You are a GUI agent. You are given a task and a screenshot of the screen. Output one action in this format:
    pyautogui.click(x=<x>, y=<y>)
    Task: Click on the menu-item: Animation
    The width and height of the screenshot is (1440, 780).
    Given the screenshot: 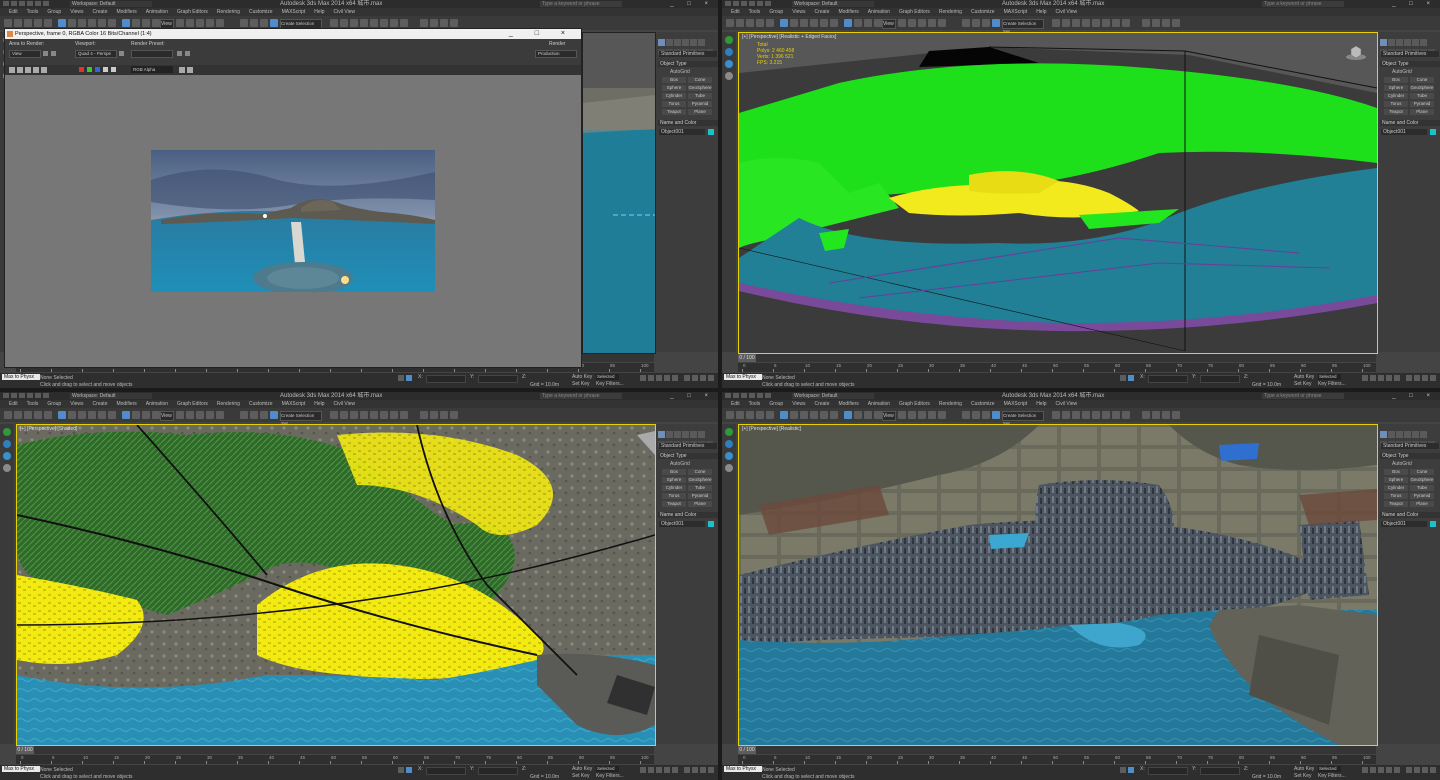 What is the action you would take?
    pyautogui.click(x=879, y=12)
    